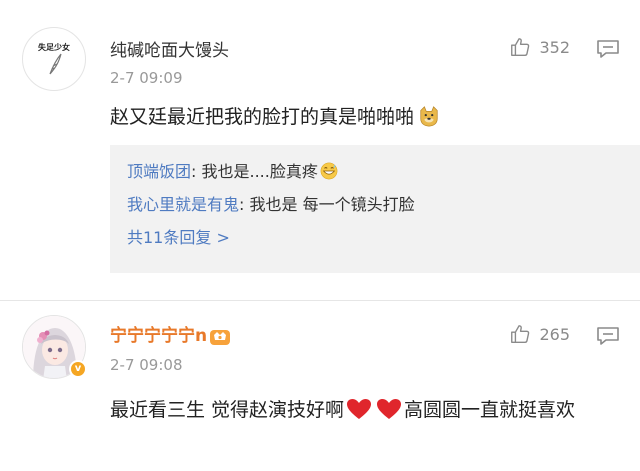 The image size is (640, 471). Describe the element at coordinates (55, 64) in the screenshot. I see `feather-icon` at that location.